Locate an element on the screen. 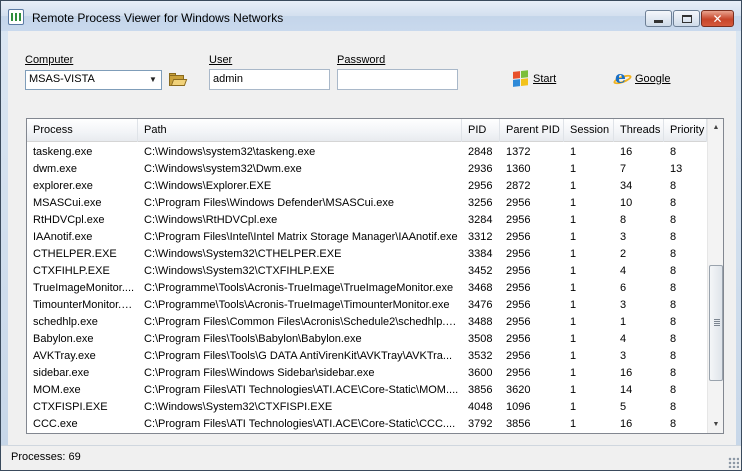 Image resolution: width=742 pixels, height=471 pixels. cell-path: C:\Windows\System32\CTXFIHLP.EXE is located at coordinates (239, 271).